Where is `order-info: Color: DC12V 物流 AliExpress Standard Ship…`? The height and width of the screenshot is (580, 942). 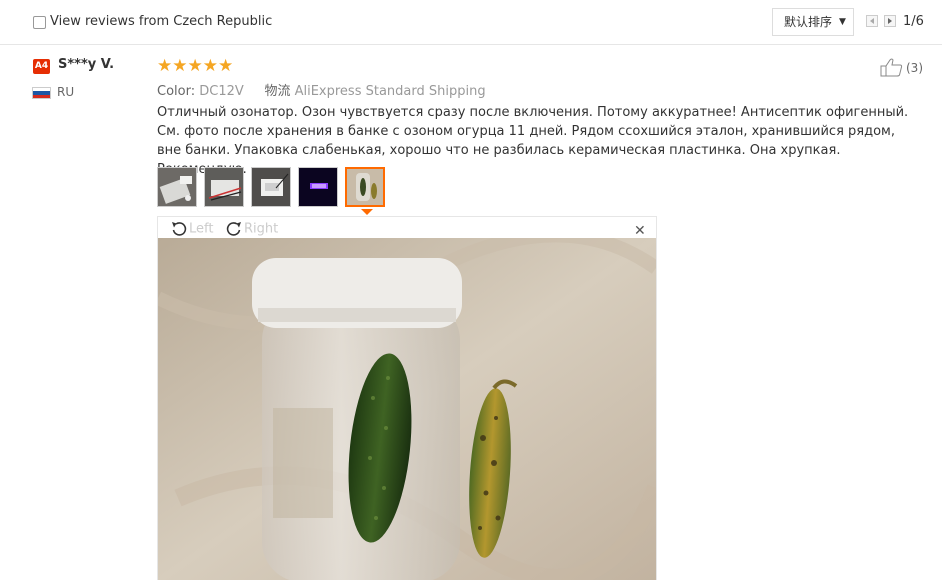 order-info: Color: DC12V 物流 AliExpress Standard Ship… is located at coordinates (321, 89).